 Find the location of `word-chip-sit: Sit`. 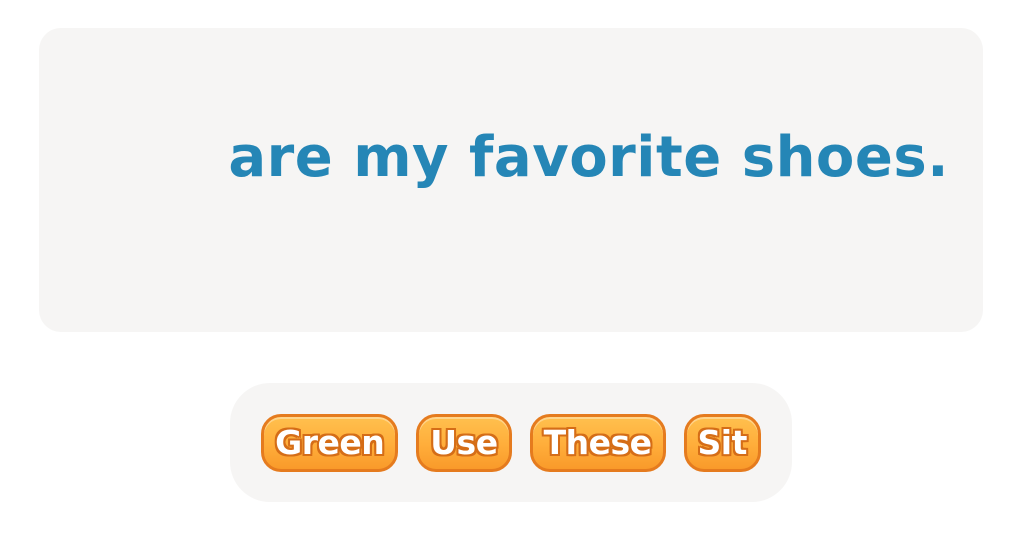

word-chip-sit: Sit is located at coordinates (722, 442).